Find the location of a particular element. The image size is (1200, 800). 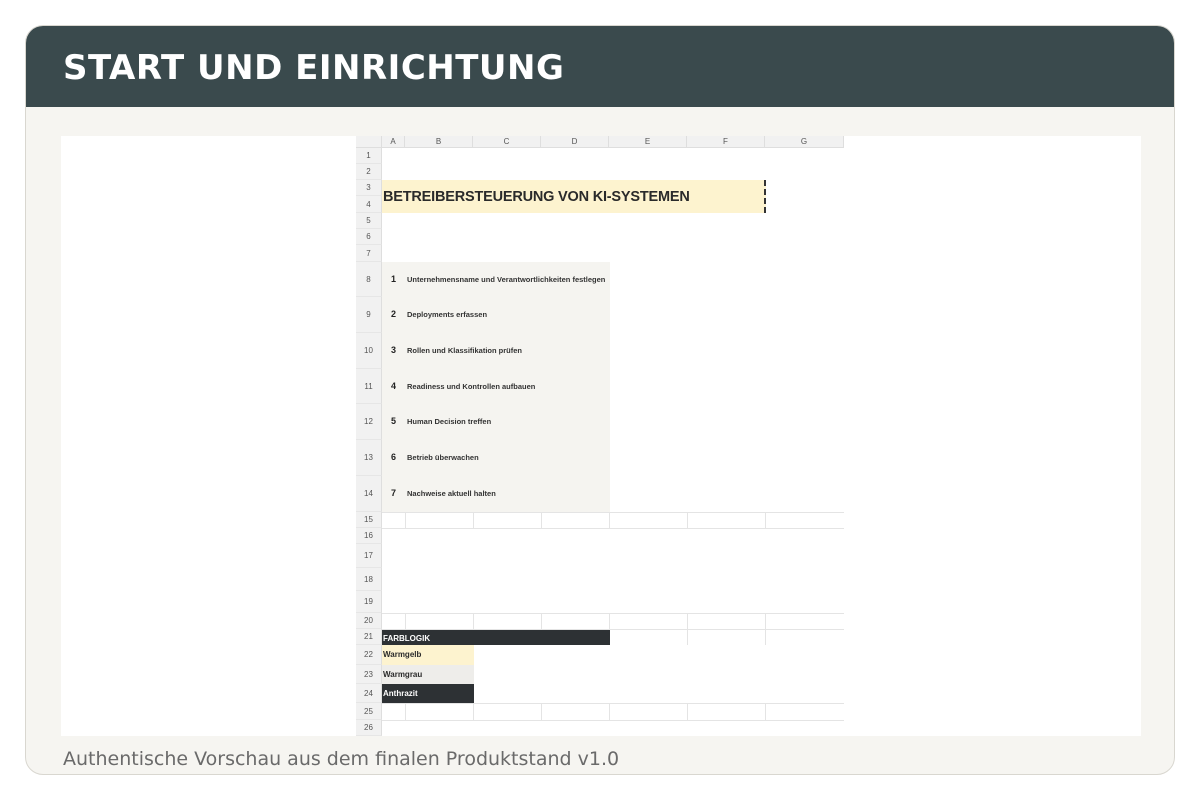

row-header-3: 3 is located at coordinates (369, 188).